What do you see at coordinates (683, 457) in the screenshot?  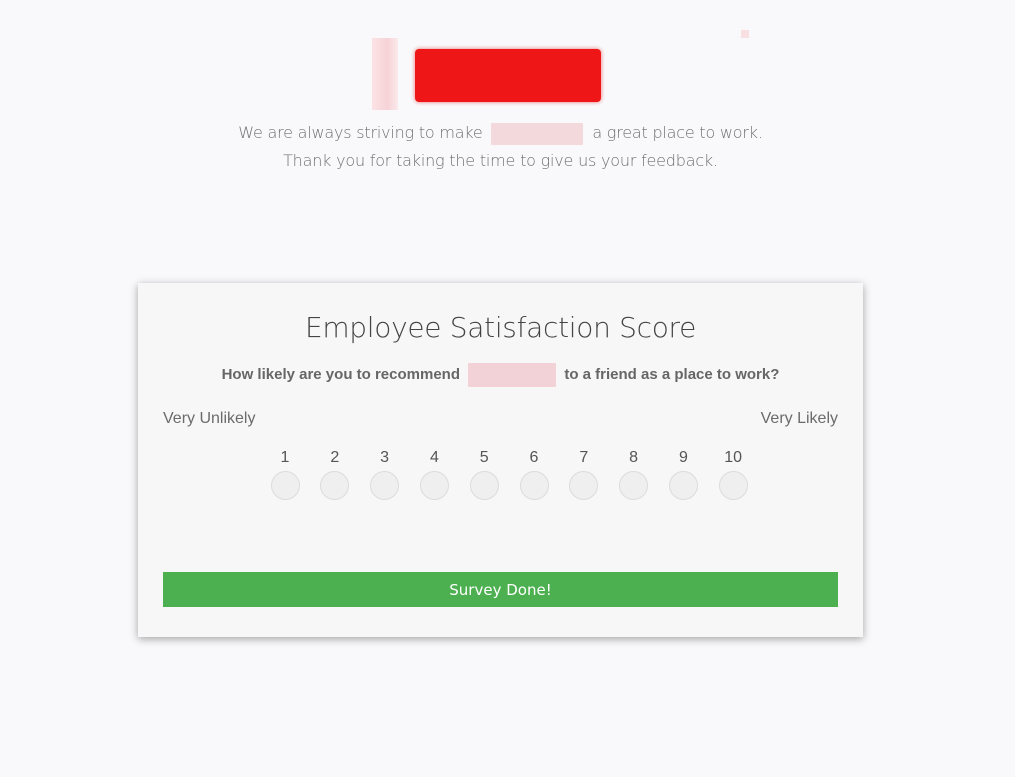 I see `rating-option-label: 9` at bounding box center [683, 457].